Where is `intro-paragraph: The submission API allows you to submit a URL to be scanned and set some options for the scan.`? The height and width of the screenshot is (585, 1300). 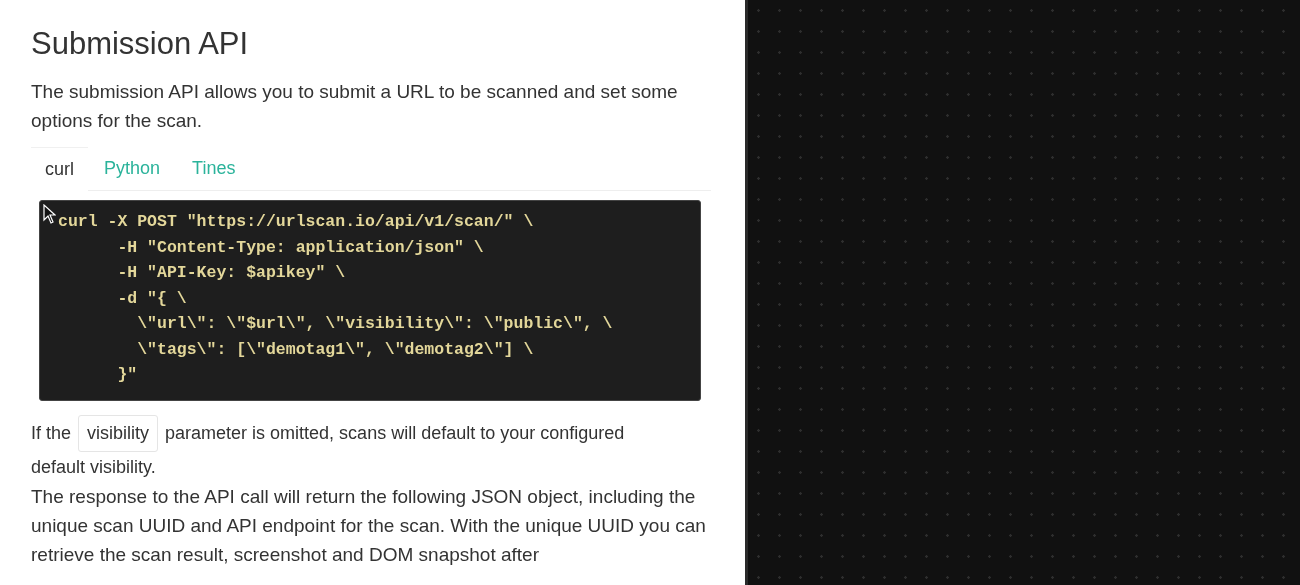
intro-paragraph: The submission API allows you to submit a URL to be scanned and set some options for the scan. is located at coordinates (355, 106).